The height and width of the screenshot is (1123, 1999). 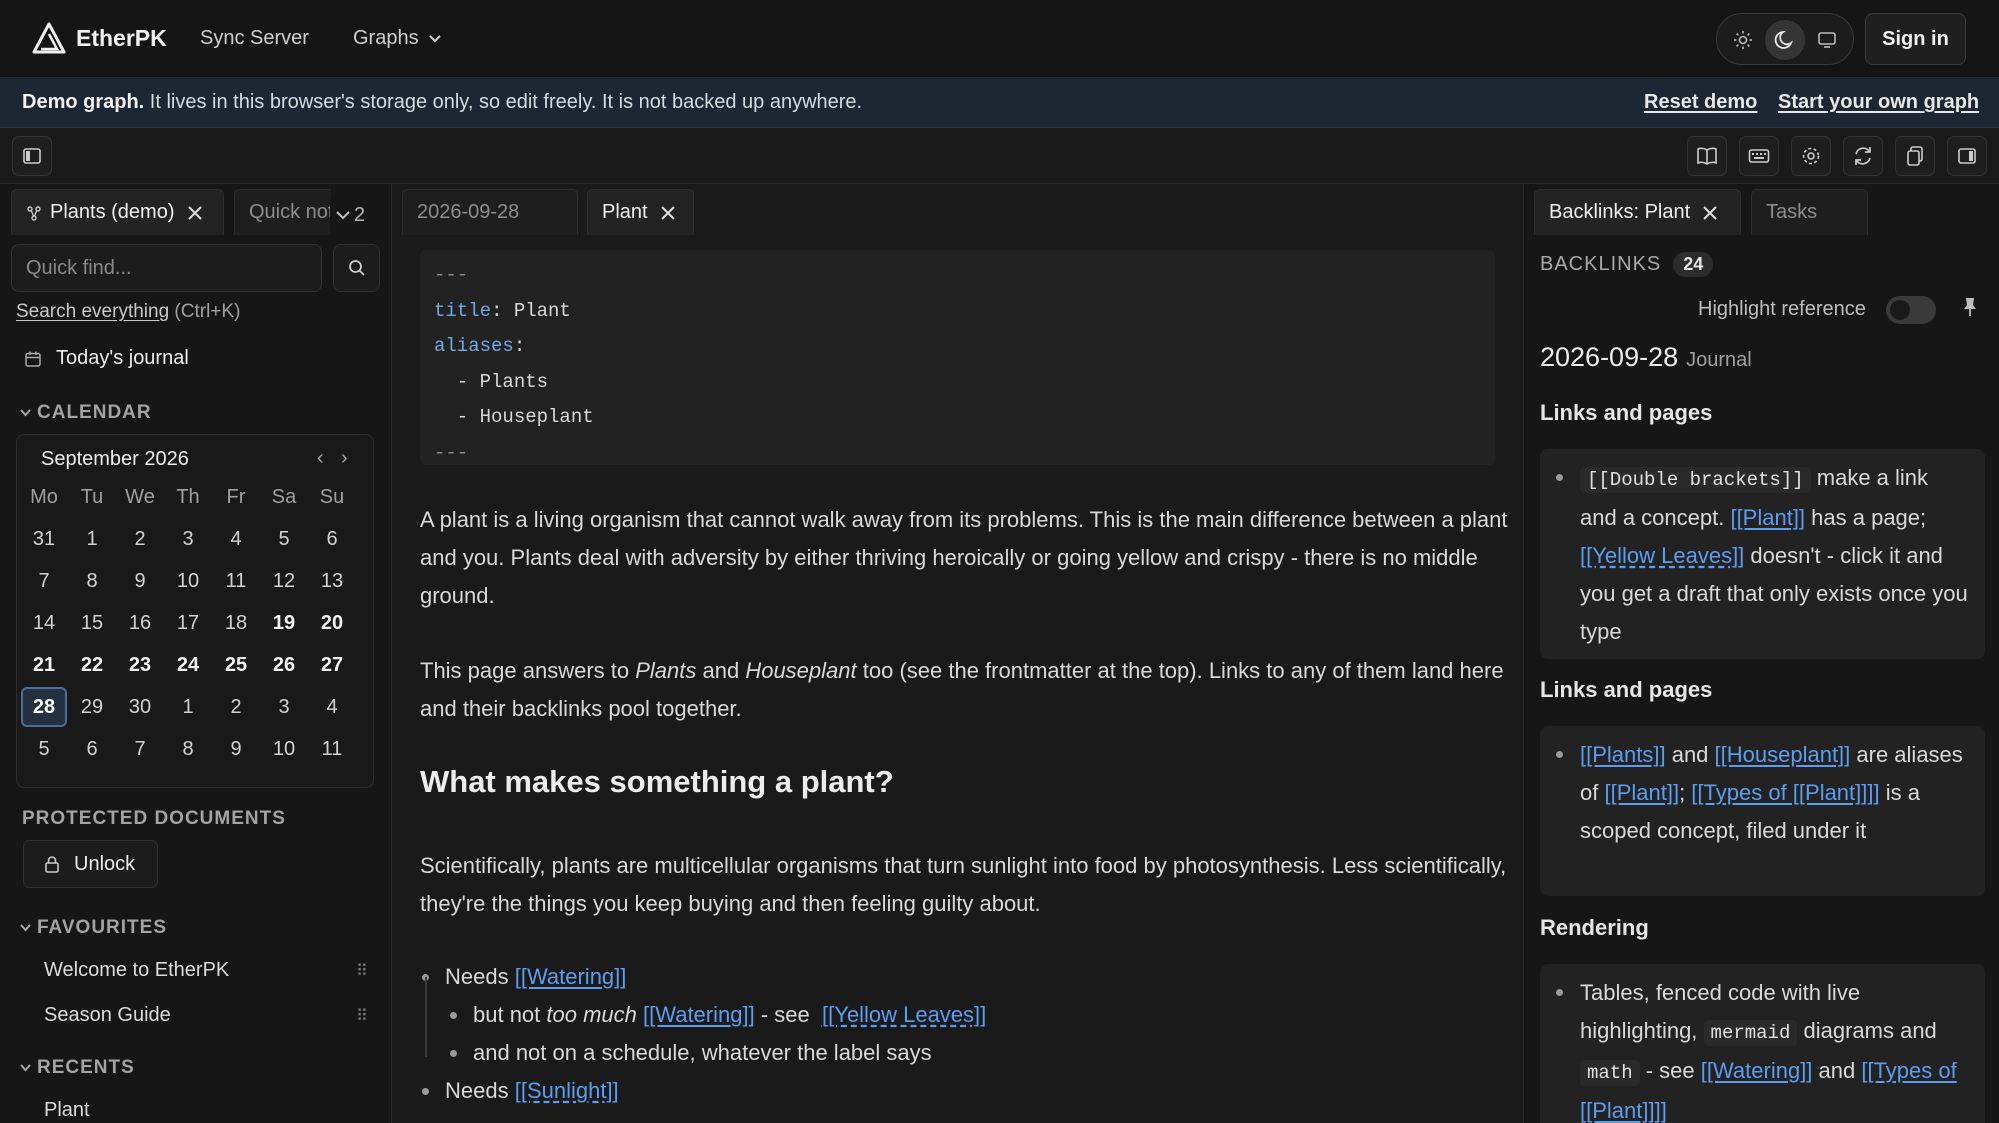 What do you see at coordinates (567, 1091) in the screenshot?
I see `wikilink-sunlight: [[Sunlight]]` at bounding box center [567, 1091].